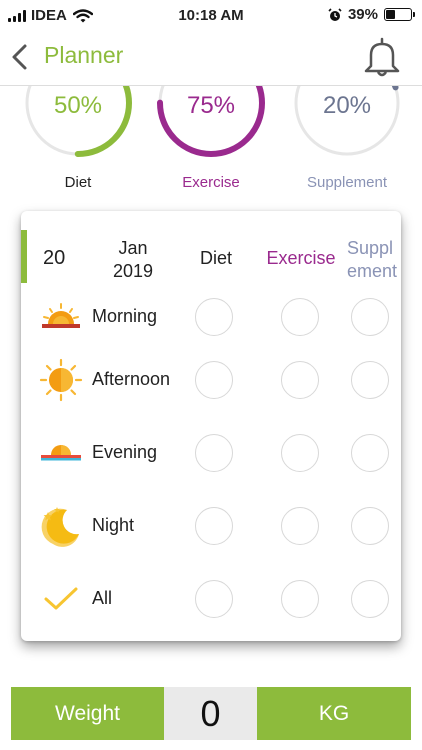 The image size is (422, 750). Describe the element at coordinates (102, 598) in the screenshot. I see `row-label-all: All` at that location.